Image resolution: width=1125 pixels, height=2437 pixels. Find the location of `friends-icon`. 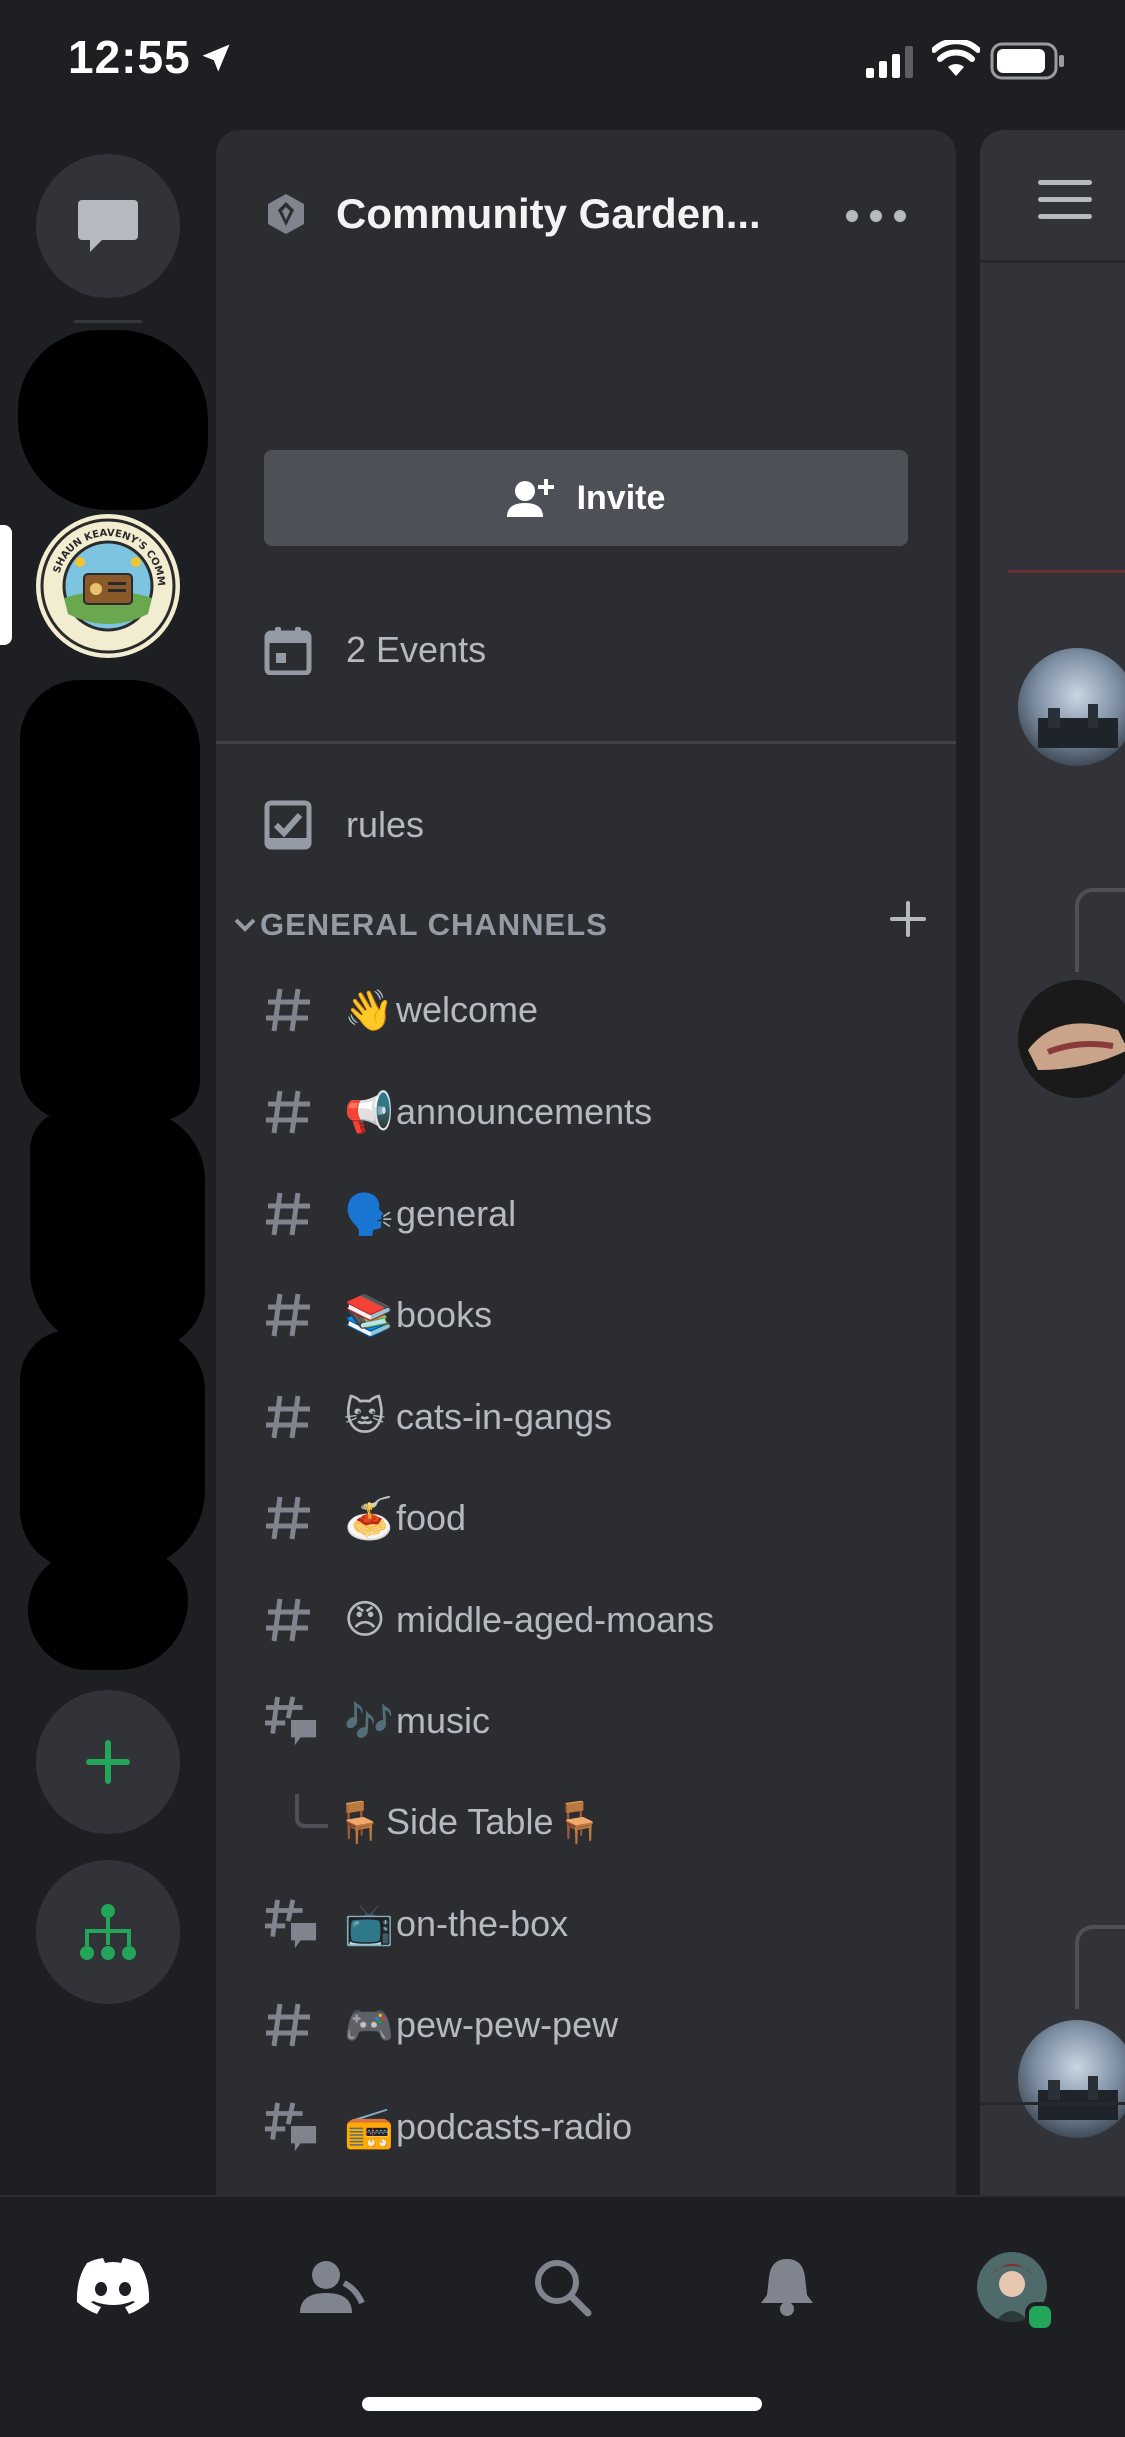

friends-icon is located at coordinates (332, 2287).